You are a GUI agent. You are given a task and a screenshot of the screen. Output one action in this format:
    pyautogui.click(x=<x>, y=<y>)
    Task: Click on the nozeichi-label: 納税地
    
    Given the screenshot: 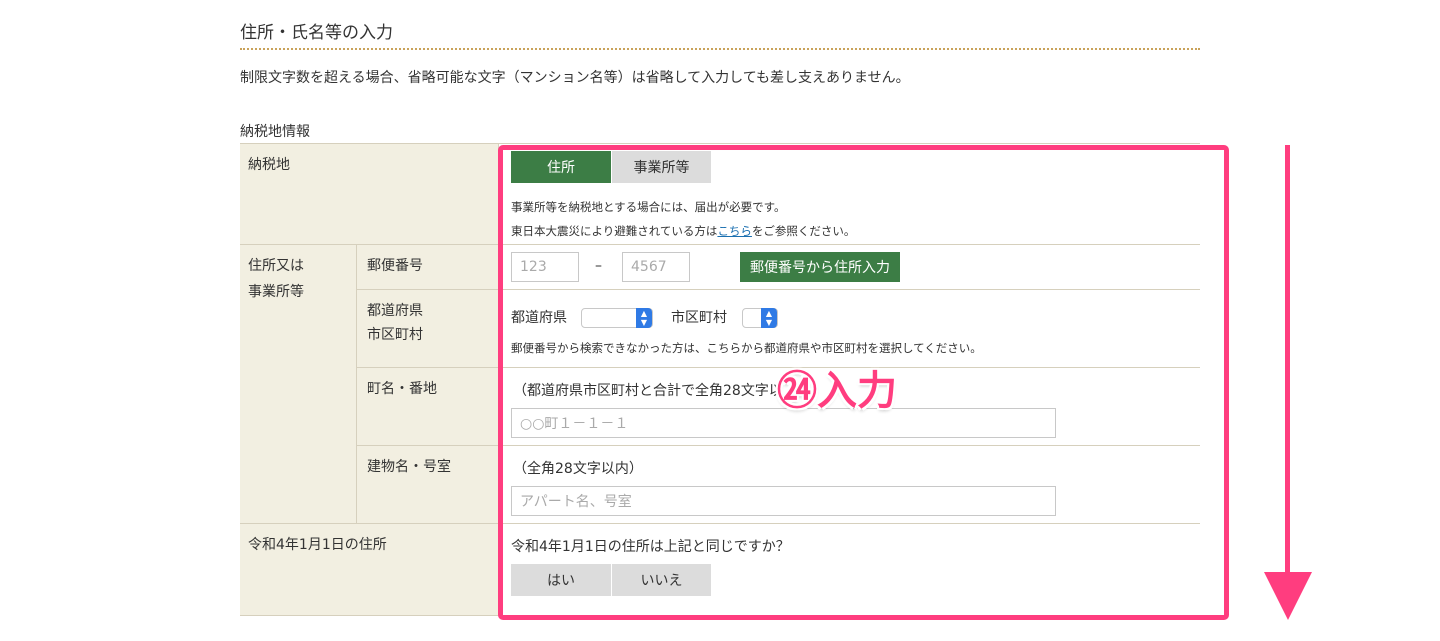 What is the action you would take?
    pyautogui.click(x=269, y=165)
    